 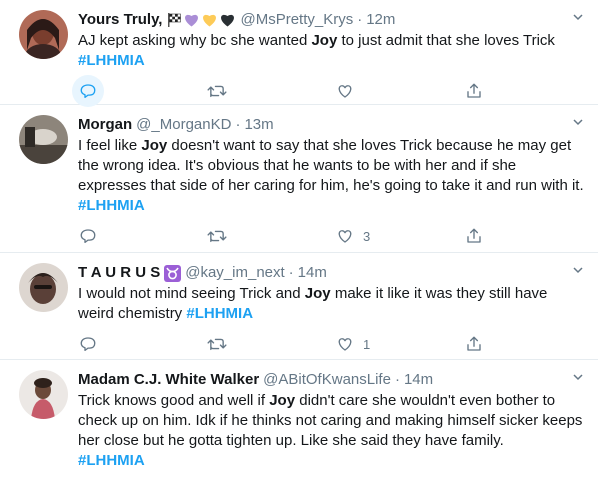 I want to click on tweet-actions: 1, so click(x=329, y=344).